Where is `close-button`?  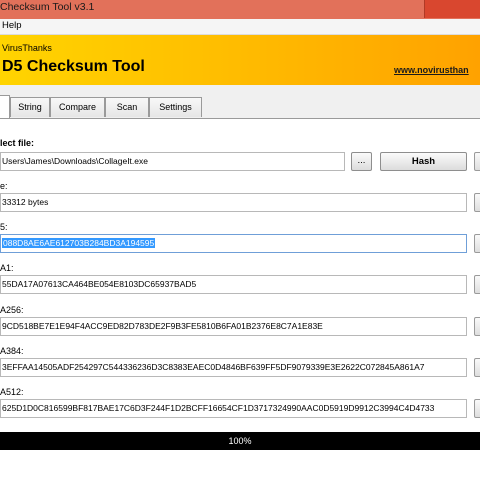 close-button is located at coordinates (452, 9).